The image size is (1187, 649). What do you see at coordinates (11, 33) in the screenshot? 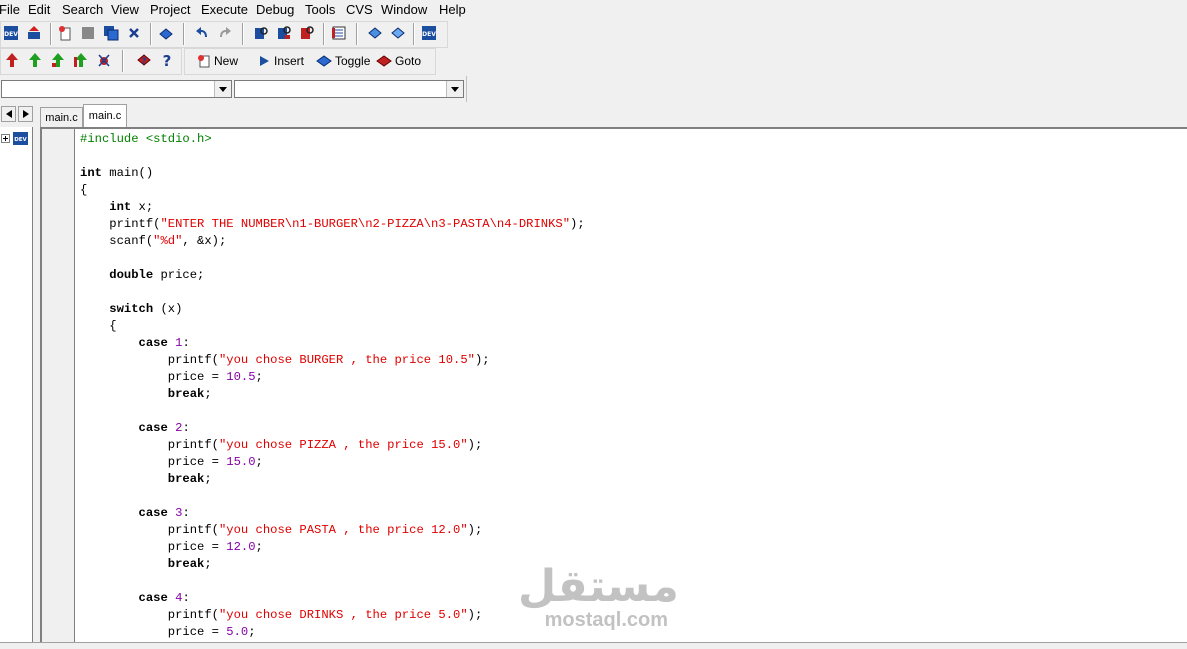
I see `dev-project-icon: DEV` at bounding box center [11, 33].